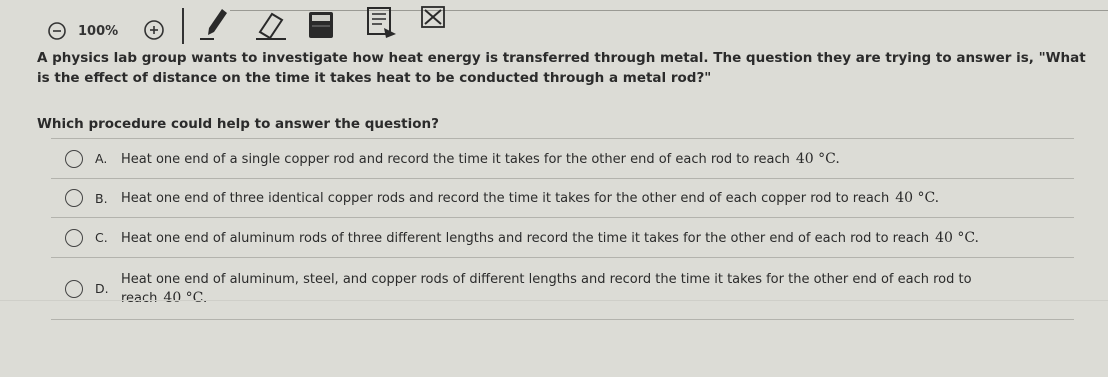  What do you see at coordinates (554, 300) in the screenshot?
I see `page-divider` at bounding box center [554, 300].